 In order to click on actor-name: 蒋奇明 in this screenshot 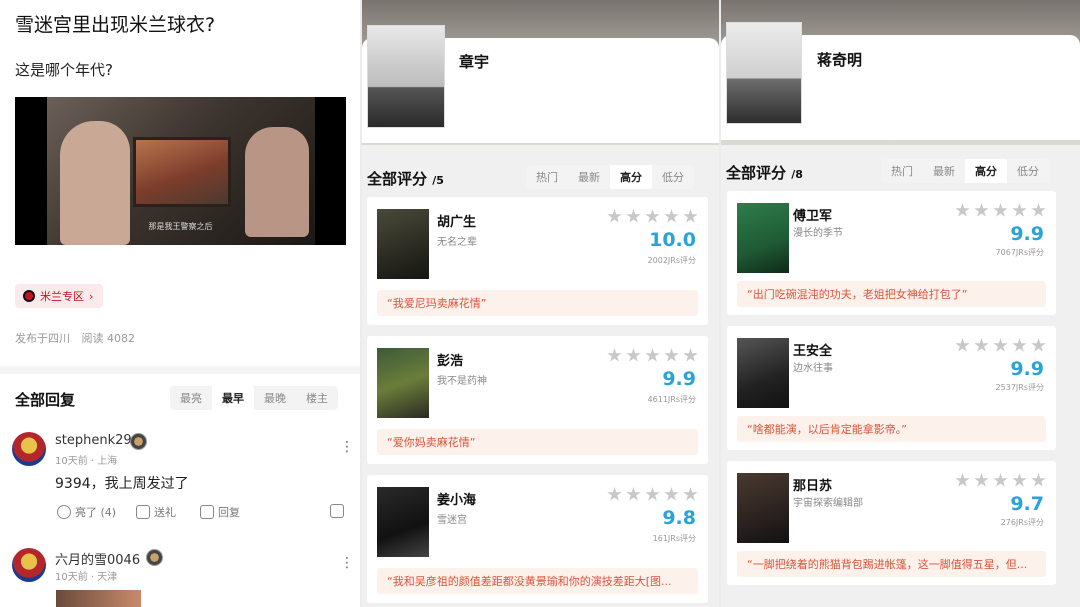, I will do `click(840, 60)`.